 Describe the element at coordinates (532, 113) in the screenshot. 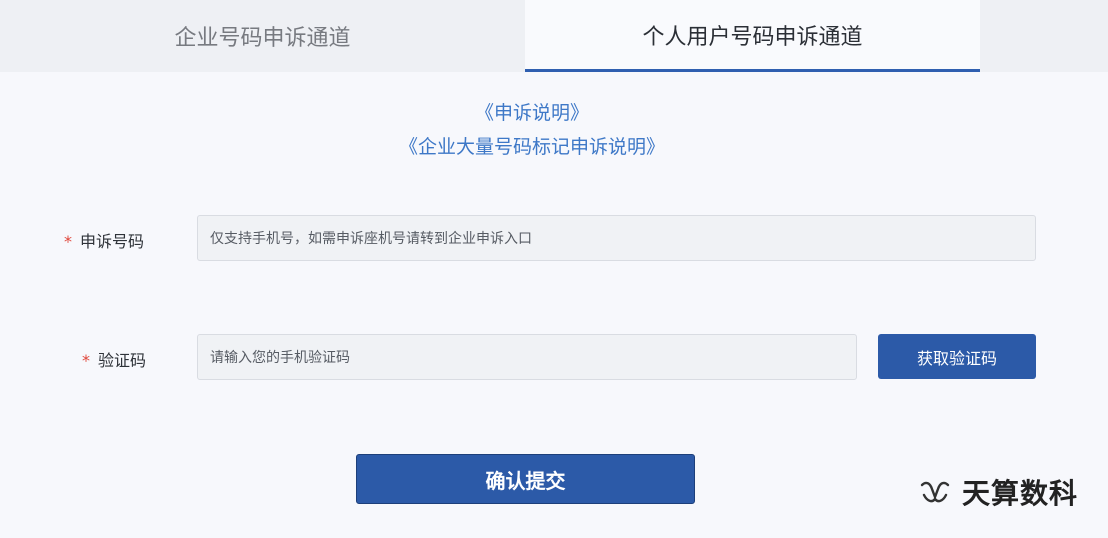

I see `appeal-notes-link: 《申诉说明》` at that location.